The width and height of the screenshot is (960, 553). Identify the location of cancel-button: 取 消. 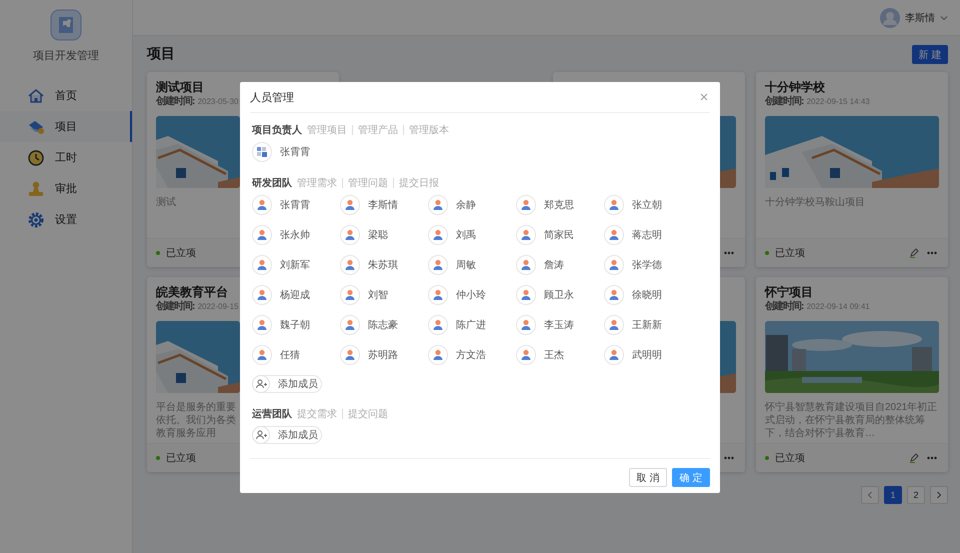
(648, 477).